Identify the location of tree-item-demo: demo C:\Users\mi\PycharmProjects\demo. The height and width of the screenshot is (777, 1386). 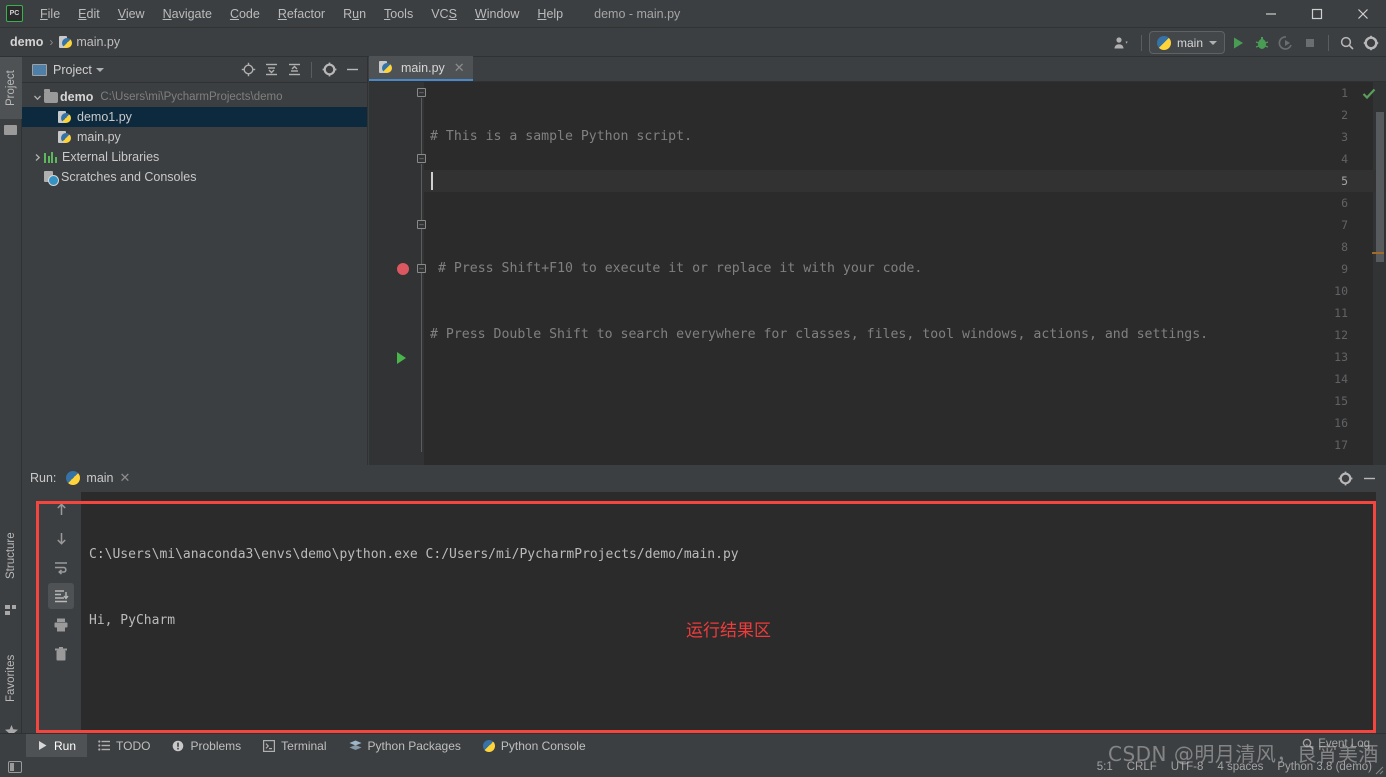
(194, 97).